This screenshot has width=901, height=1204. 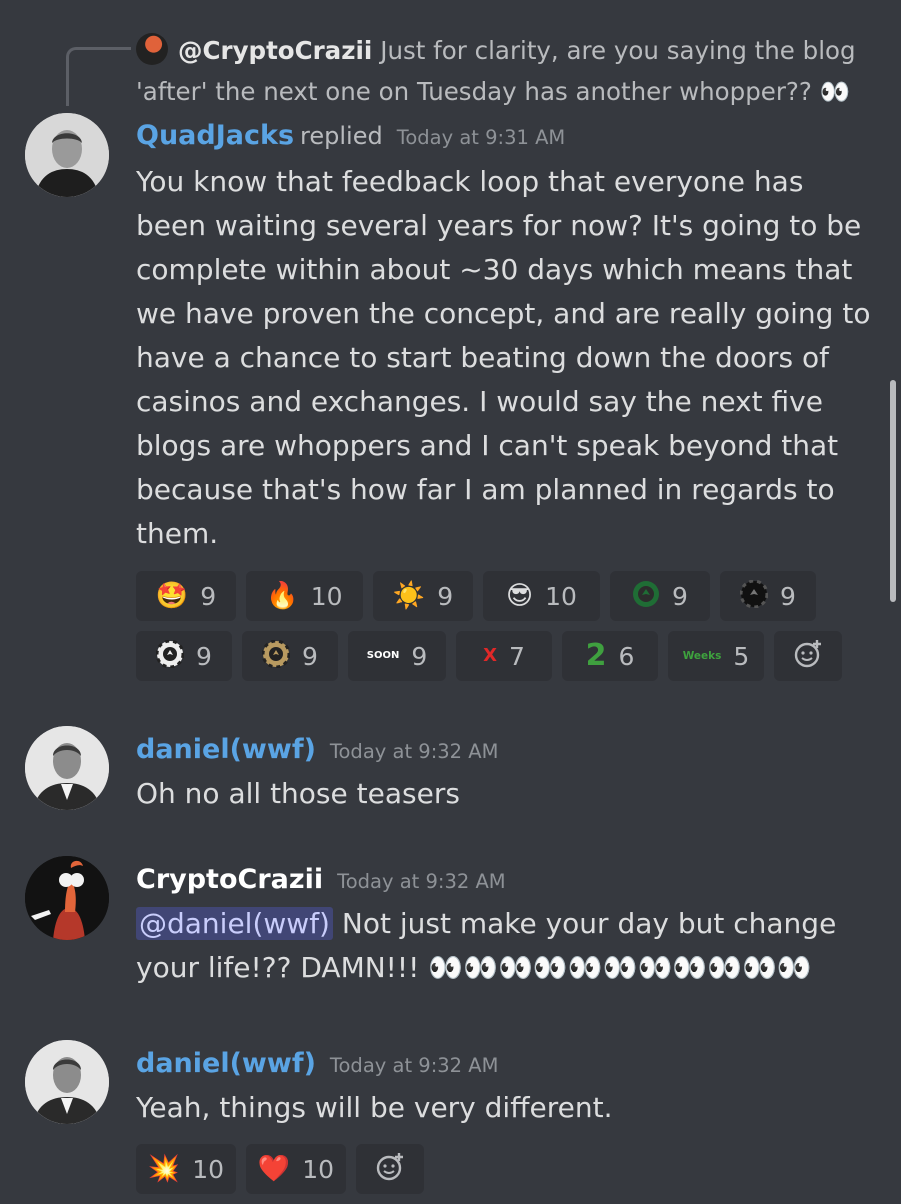 I want to click on soon-emoji: SOON, so click(x=383, y=655).